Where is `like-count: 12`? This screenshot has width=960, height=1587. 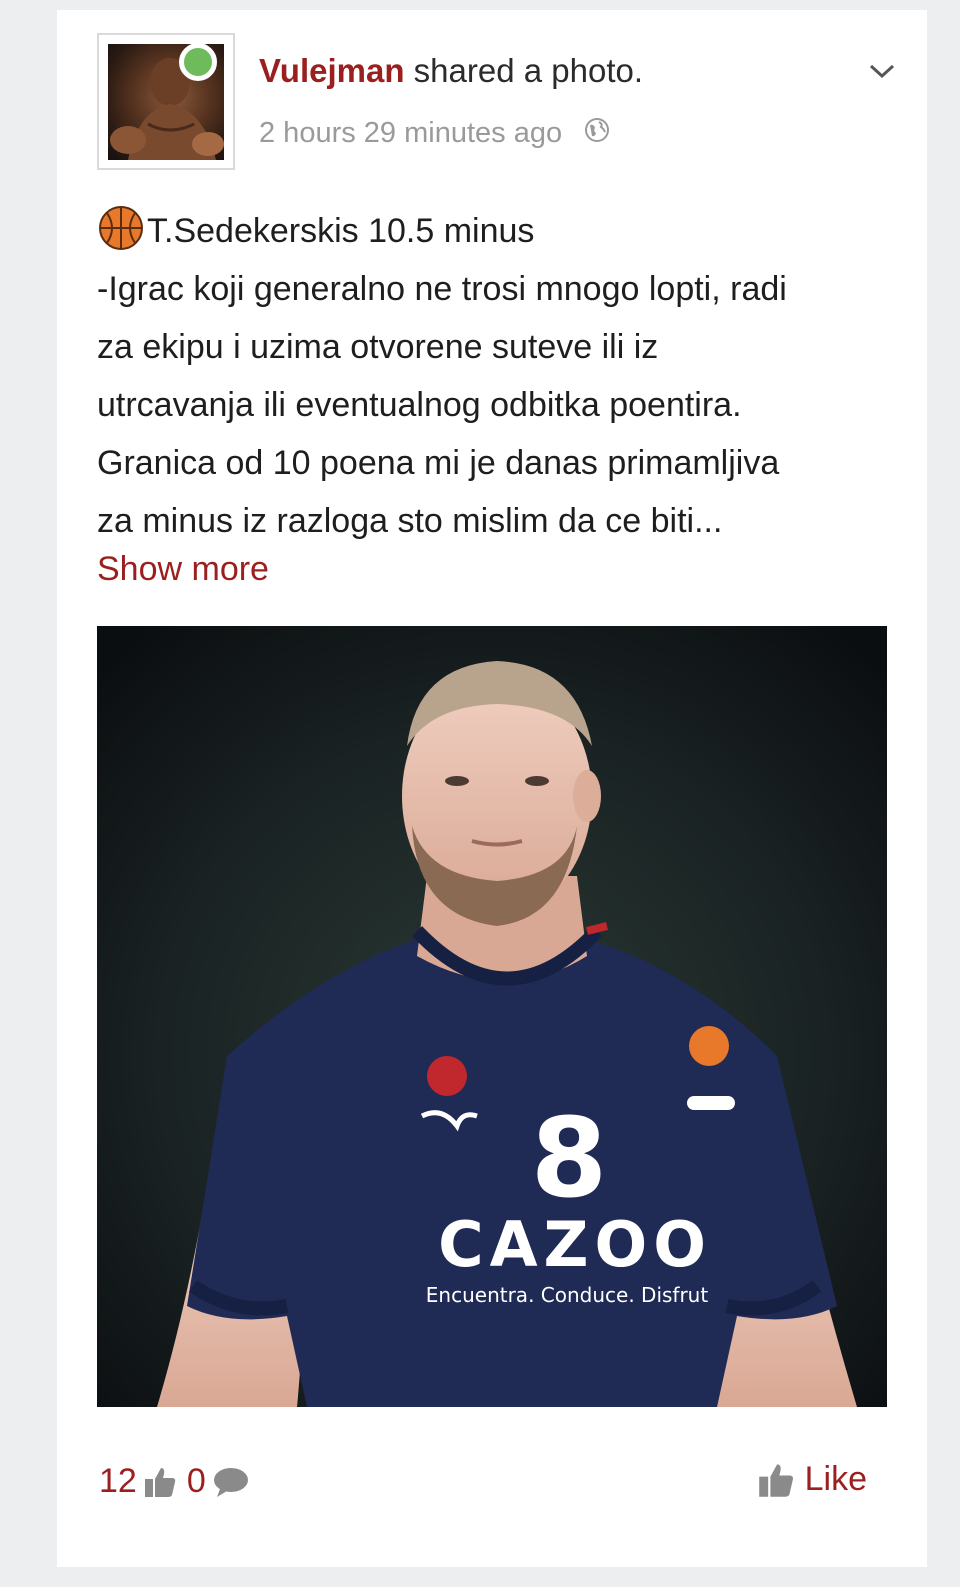
like-count: 12 is located at coordinates (118, 1481).